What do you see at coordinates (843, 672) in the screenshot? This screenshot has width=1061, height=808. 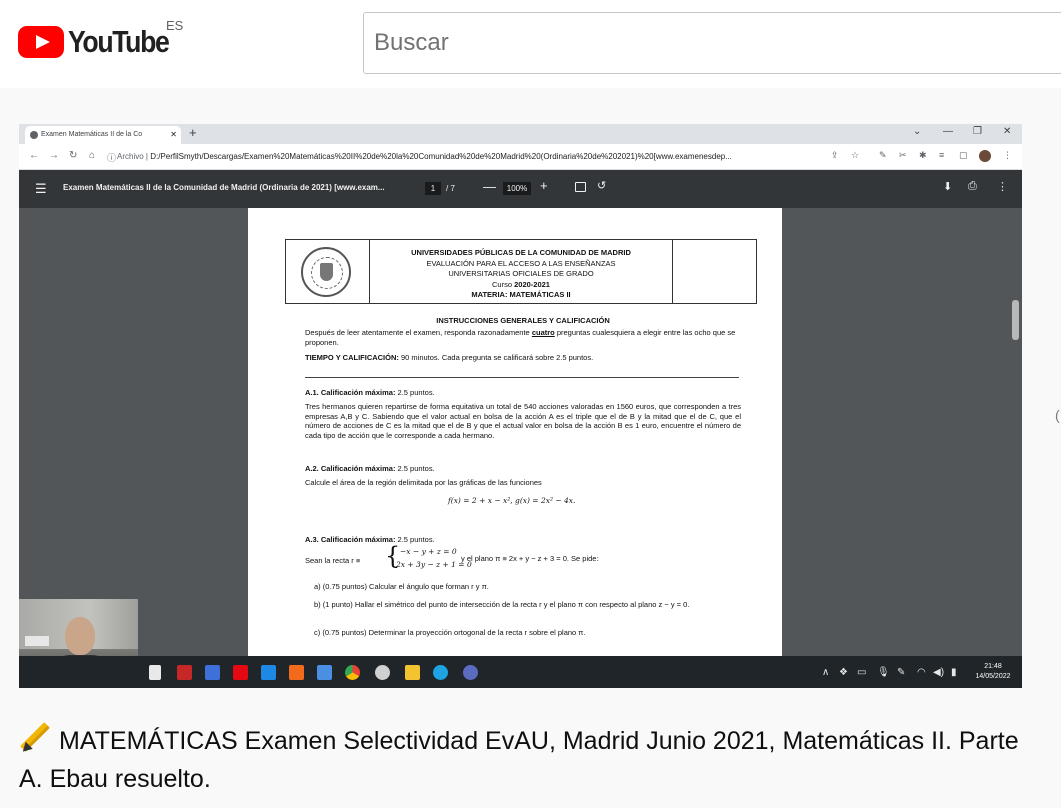 I see `tray-dropbox-icon: ❖` at bounding box center [843, 672].